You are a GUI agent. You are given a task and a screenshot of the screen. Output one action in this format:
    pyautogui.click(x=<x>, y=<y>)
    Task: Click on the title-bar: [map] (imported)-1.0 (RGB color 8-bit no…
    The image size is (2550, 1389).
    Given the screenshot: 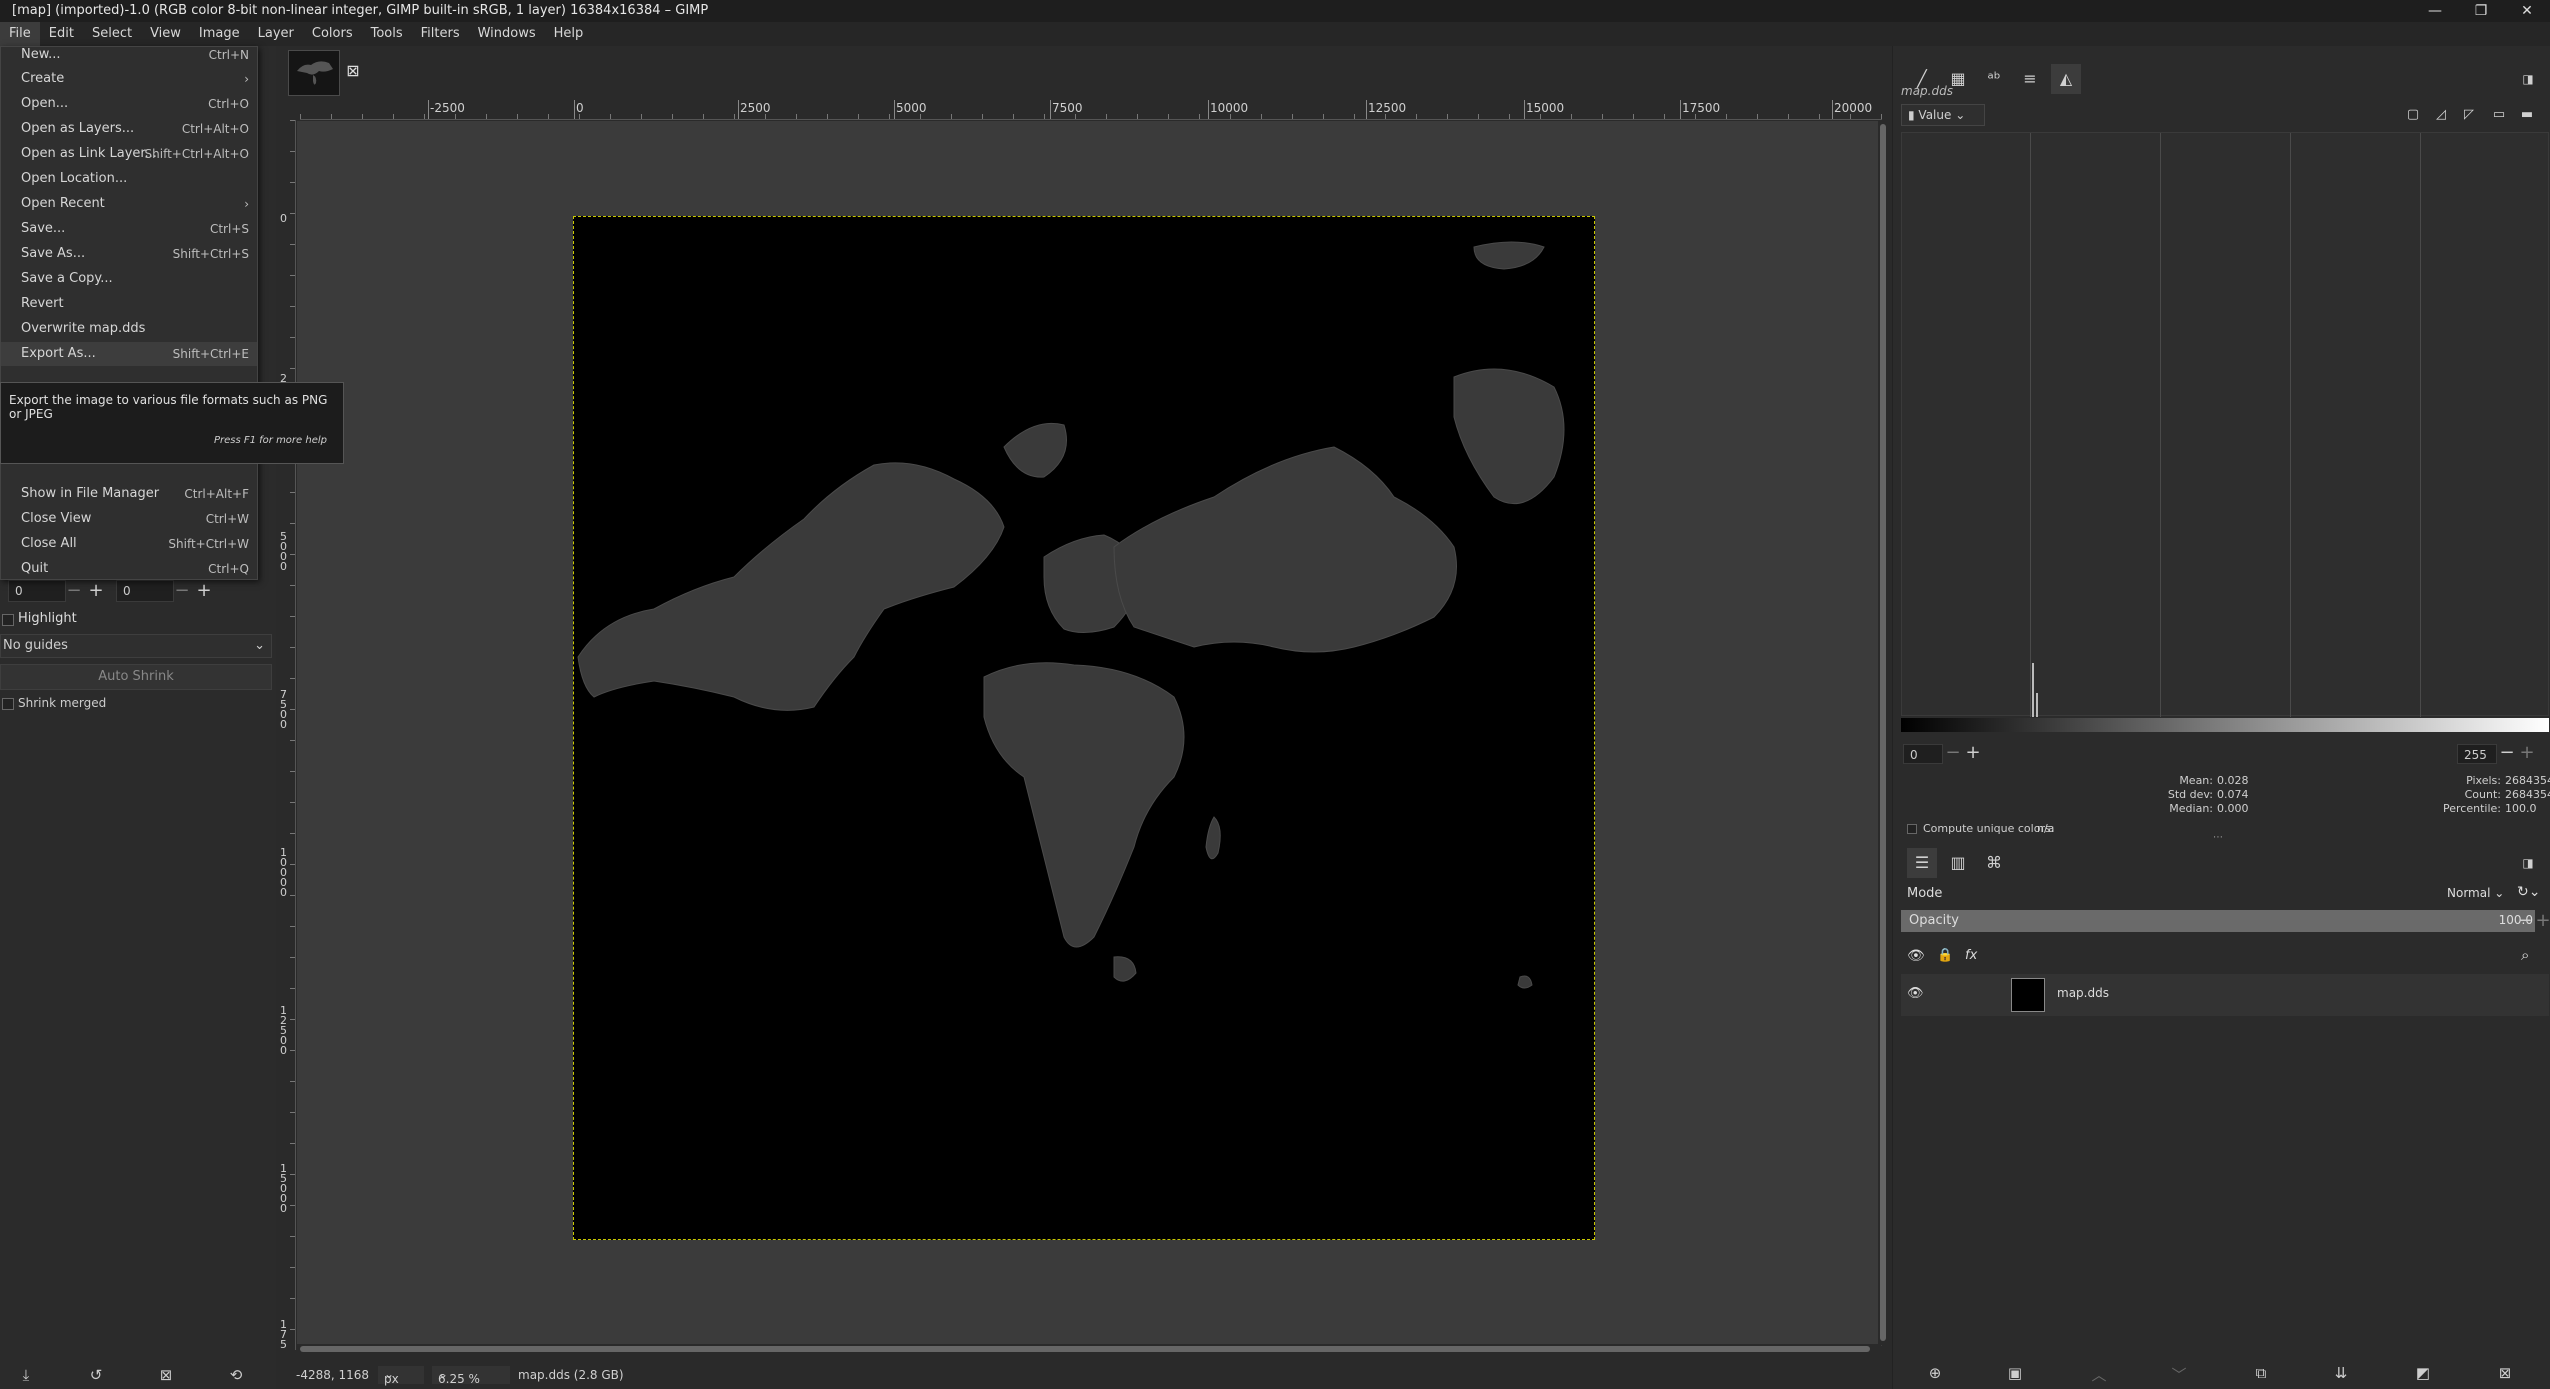 What is the action you would take?
    pyautogui.click(x=1275, y=11)
    